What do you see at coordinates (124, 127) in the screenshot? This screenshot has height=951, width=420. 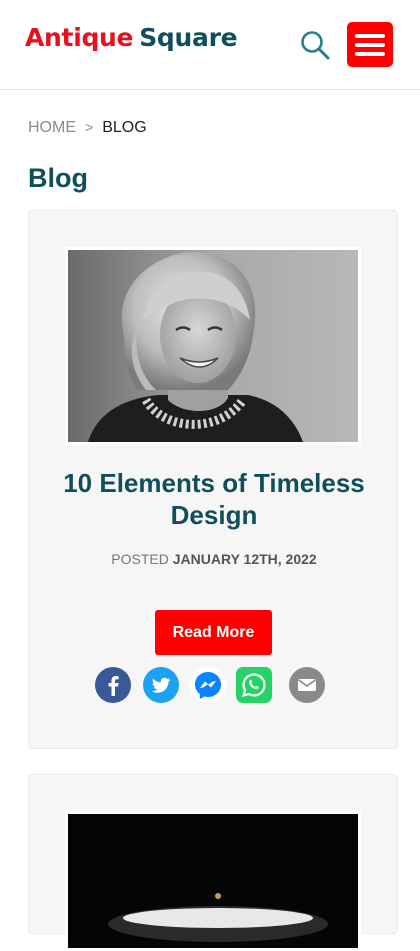 I see `breadcrumb-current: BLOG` at bounding box center [124, 127].